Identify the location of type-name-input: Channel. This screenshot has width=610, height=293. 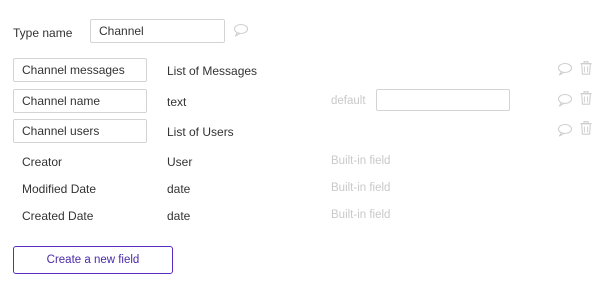
(157, 31).